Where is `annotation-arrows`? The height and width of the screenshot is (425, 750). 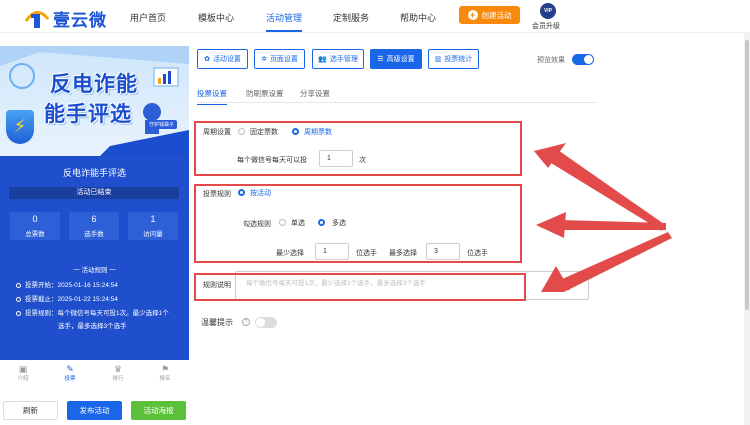
annotation-arrows is located at coordinates (603, 217).